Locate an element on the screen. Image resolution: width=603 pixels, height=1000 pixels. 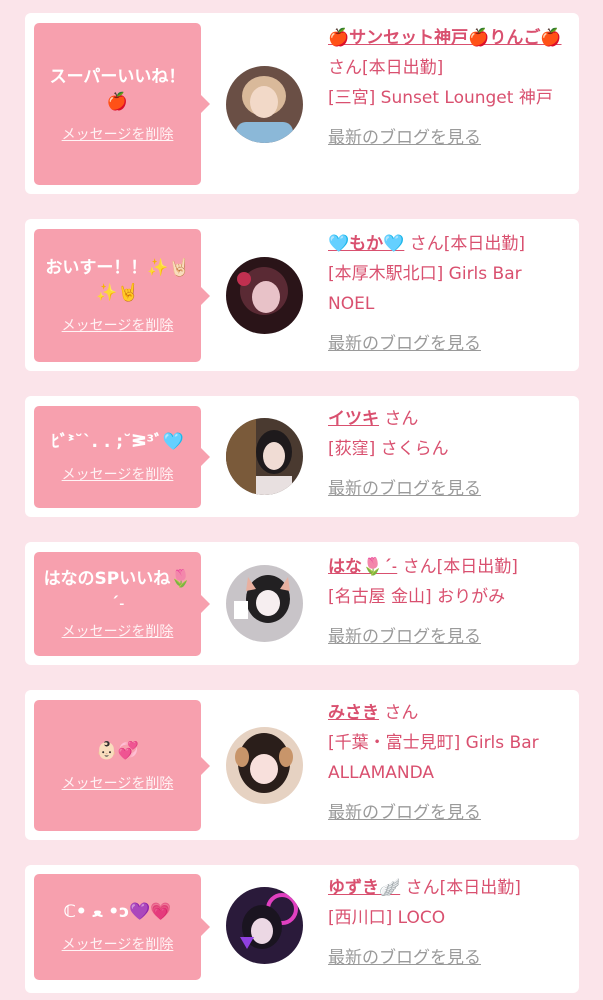
shop-name: [本厚木駅北口] Girls Bar NOEL is located at coordinates (425, 289).